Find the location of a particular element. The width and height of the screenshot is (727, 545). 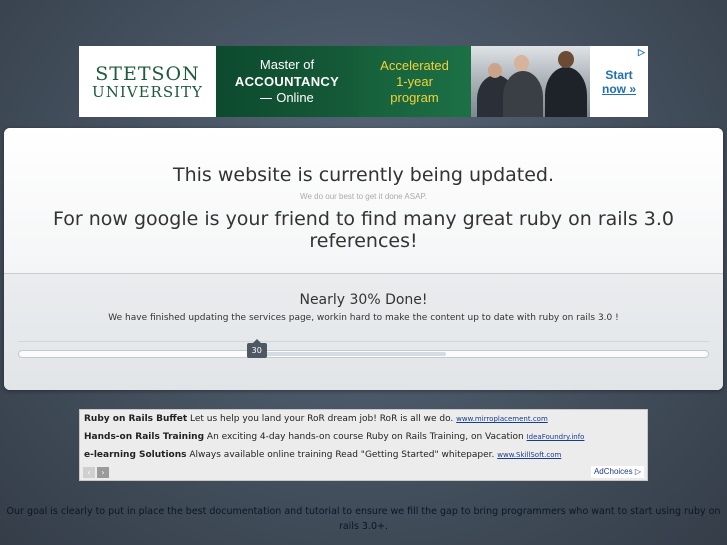

ad-info-icon: ▷ is located at coordinates (641, 52).